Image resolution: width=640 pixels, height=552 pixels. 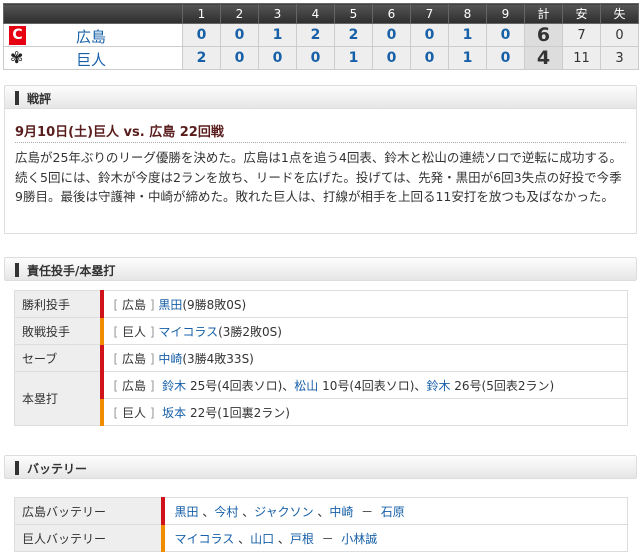 What do you see at coordinates (429, 13) in the screenshot?
I see `inning-header: 7` at bounding box center [429, 13].